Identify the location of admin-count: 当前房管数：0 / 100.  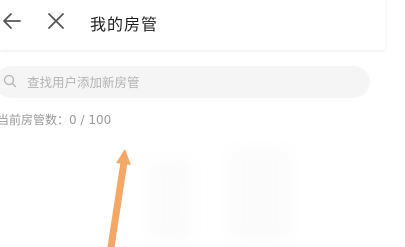
(55, 119).